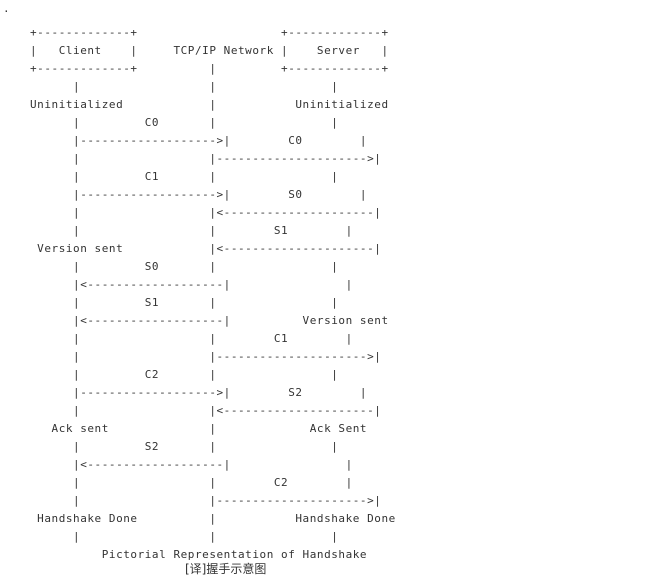 The width and height of the screenshot is (660, 584). I want to click on diagram-line: |<-------------------| Version sent, so click(209, 320).